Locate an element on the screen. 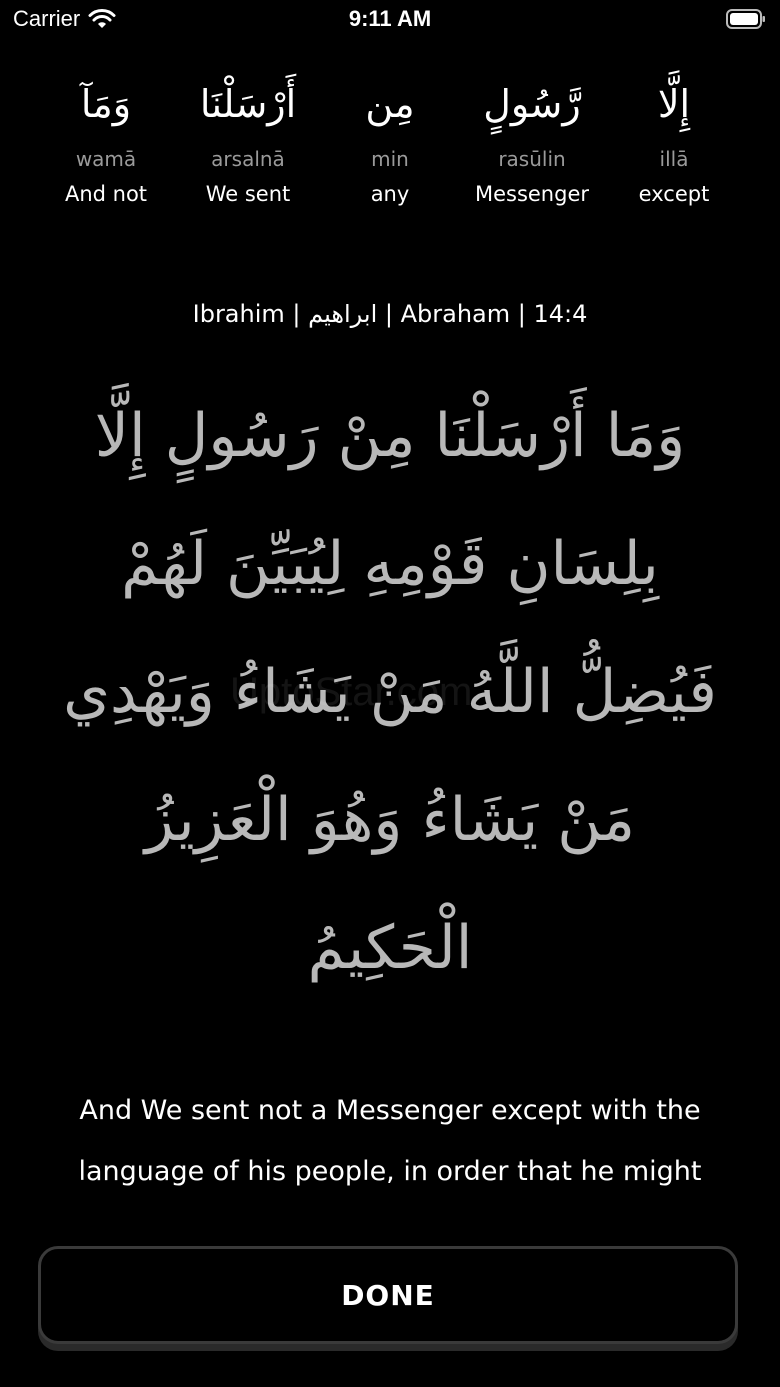 This screenshot has height=1387, width=780. word-english: except is located at coordinates (674, 194).